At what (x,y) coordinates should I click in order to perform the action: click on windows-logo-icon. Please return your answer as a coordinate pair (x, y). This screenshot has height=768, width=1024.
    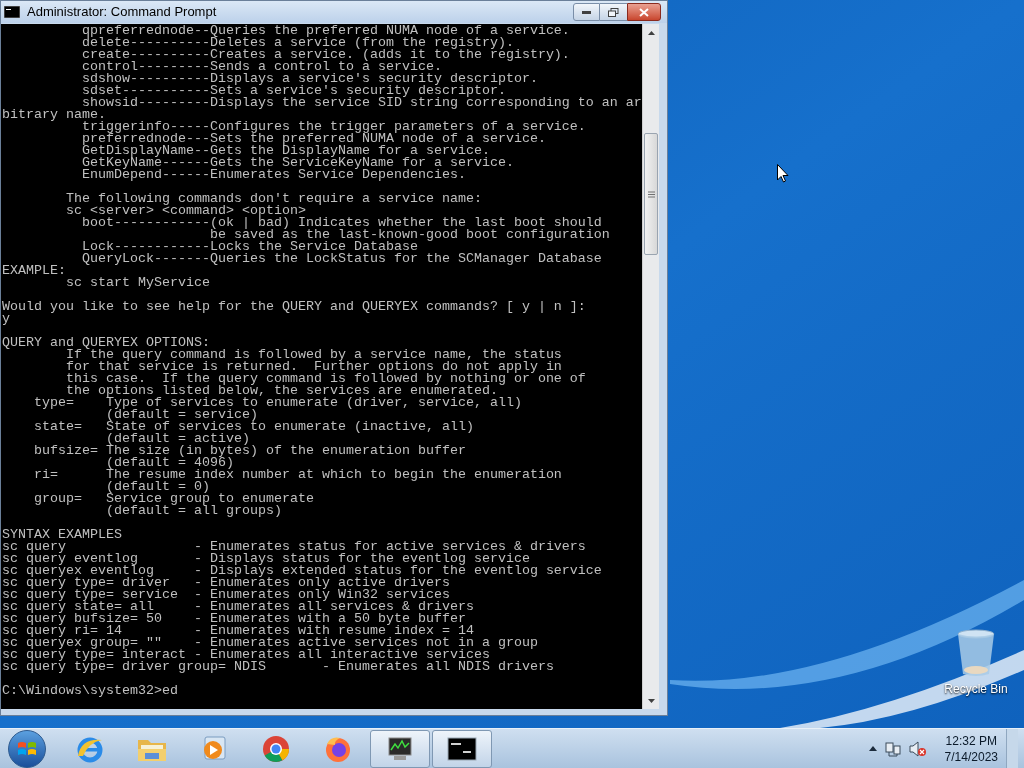
    Looking at the image, I should click on (27, 748).